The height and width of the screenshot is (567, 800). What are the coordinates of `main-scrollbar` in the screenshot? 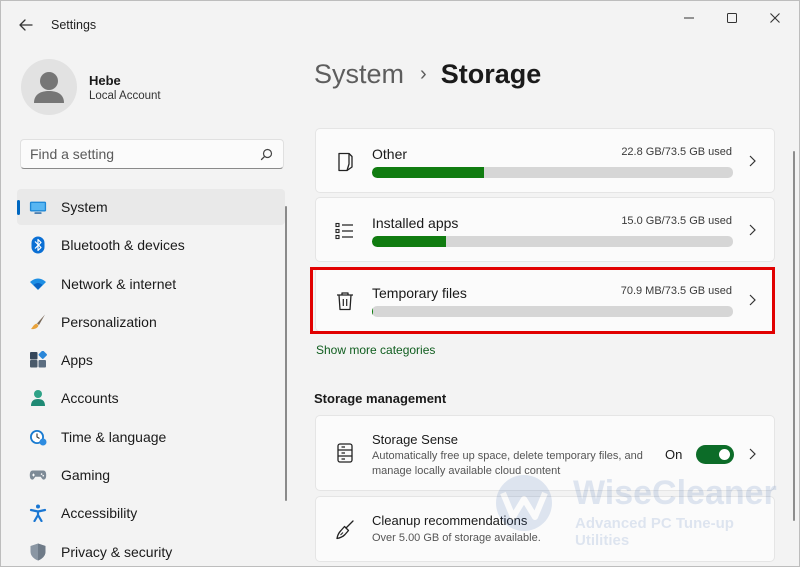 It's located at (794, 336).